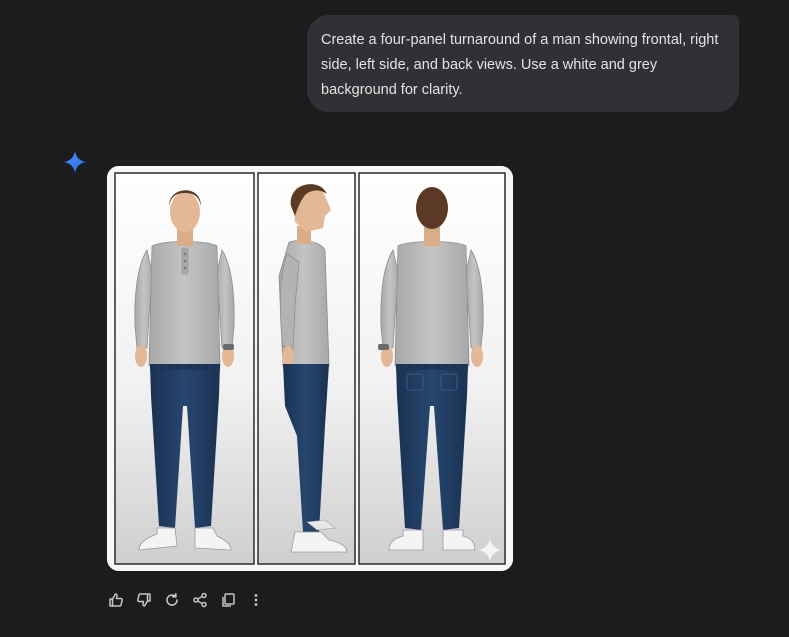  I want to click on gemini-sparkle-icon, so click(75, 162).